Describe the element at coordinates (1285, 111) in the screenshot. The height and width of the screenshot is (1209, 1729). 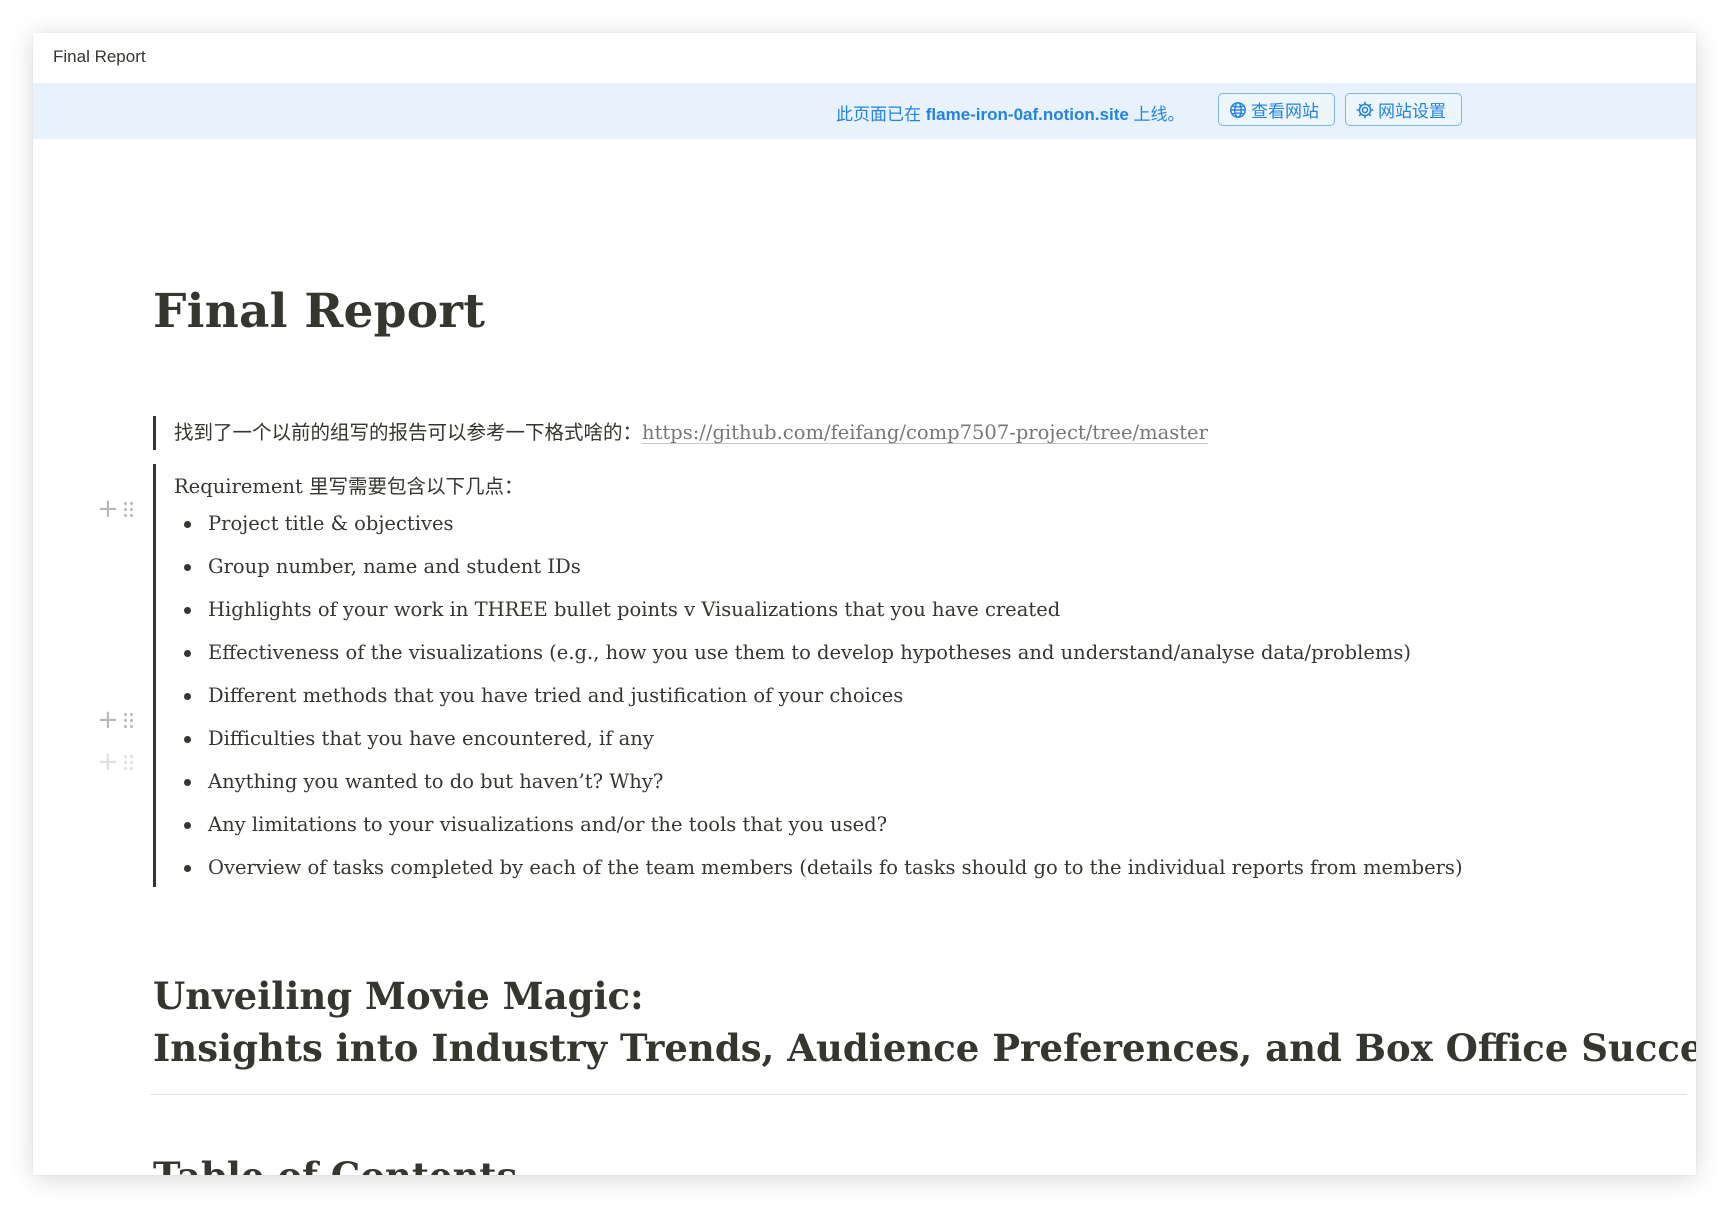
I see `view-site-label: 查看网站` at that location.